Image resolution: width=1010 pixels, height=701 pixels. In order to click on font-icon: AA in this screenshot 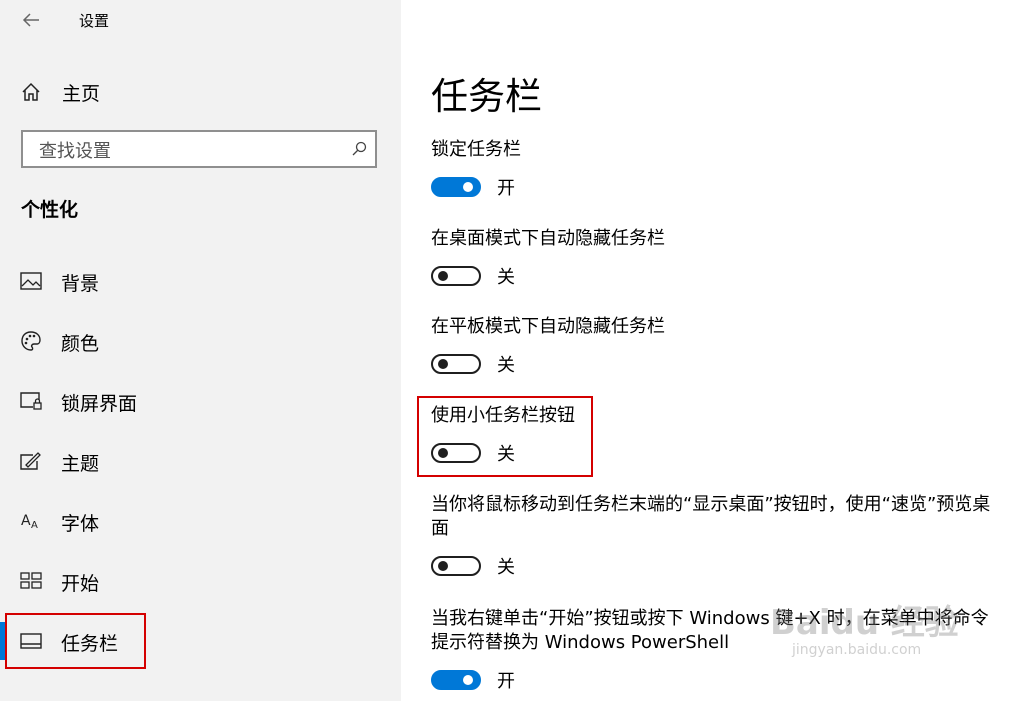, I will do `click(31, 521)`.